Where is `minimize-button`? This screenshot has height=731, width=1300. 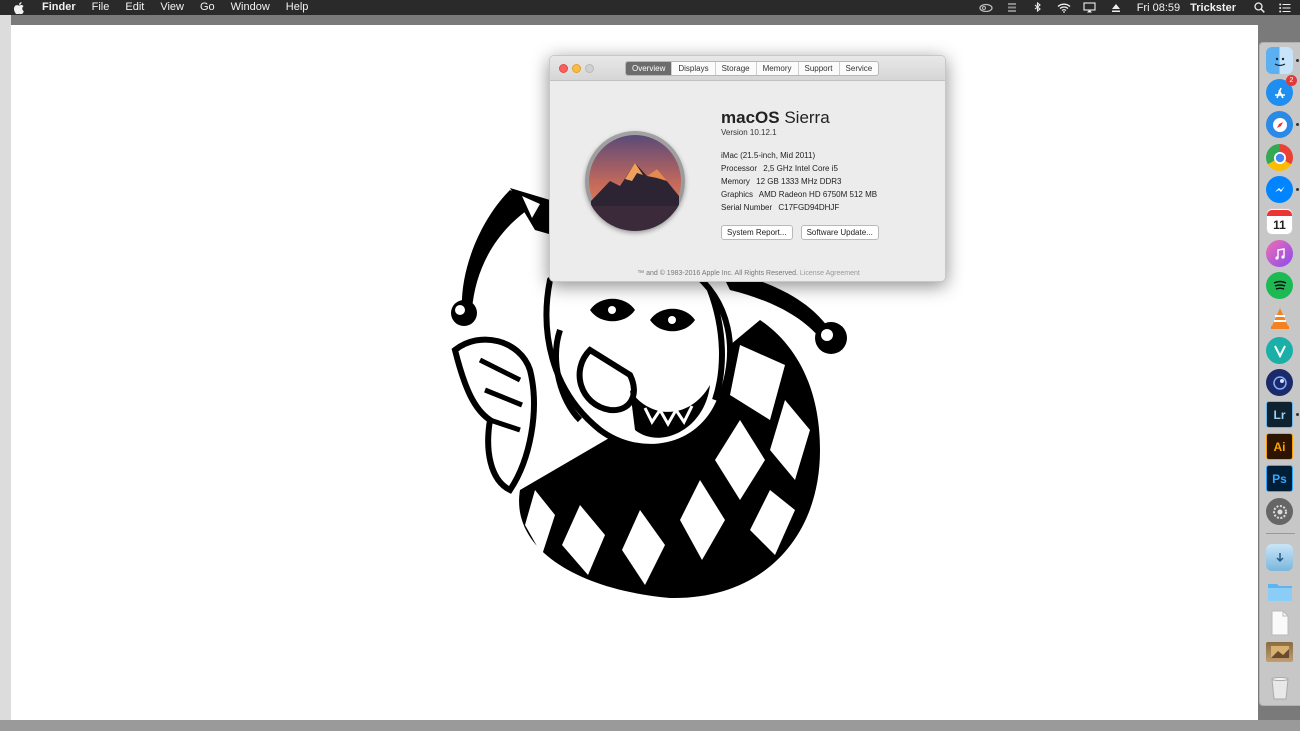
minimize-button is located at coordinates (576, 68).